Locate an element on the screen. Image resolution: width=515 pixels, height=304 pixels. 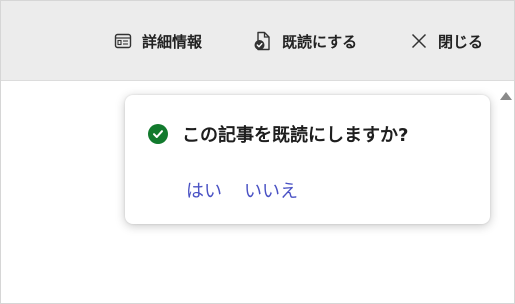
popup-actions: はい いいえ is located at coordinates (242, 190).